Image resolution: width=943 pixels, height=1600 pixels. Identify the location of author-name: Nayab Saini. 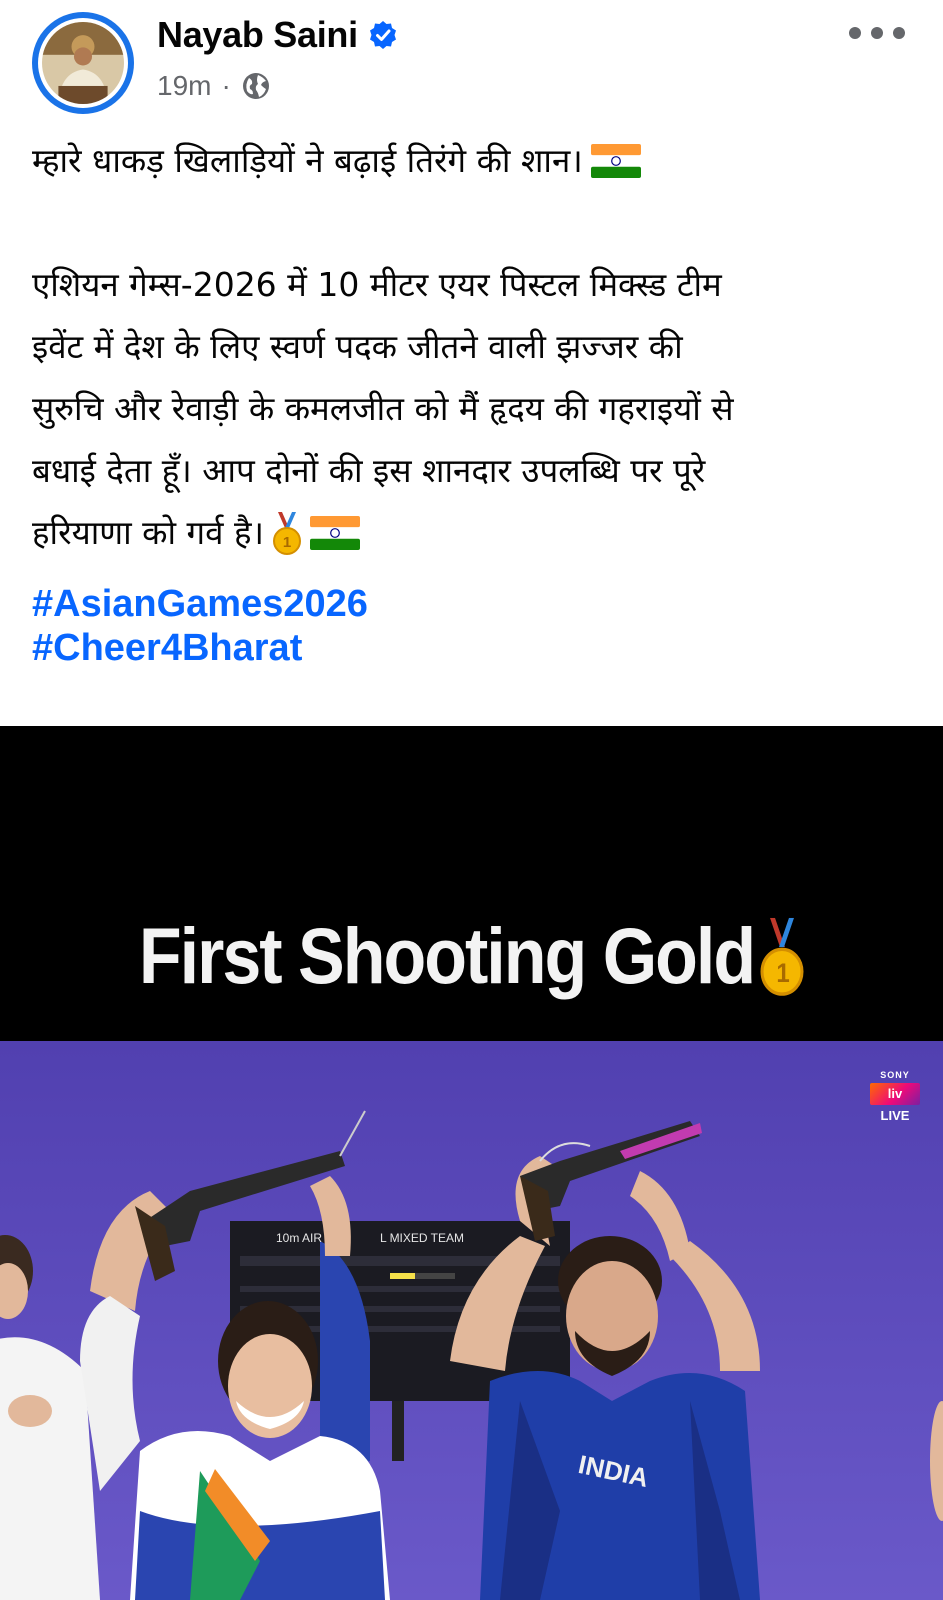
(257, 35).